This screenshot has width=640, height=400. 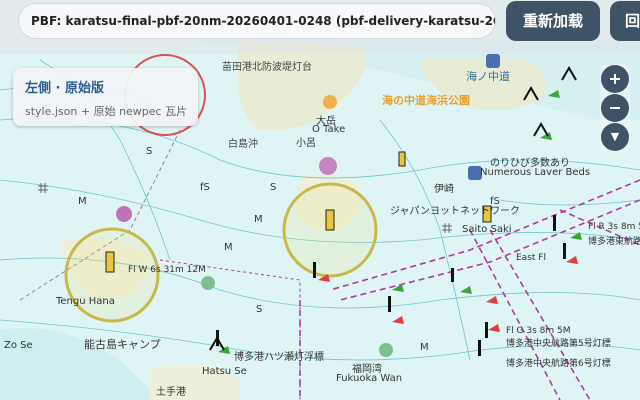 I want to click on label-bottom-sand-3: S, so click(x=259, y=309).